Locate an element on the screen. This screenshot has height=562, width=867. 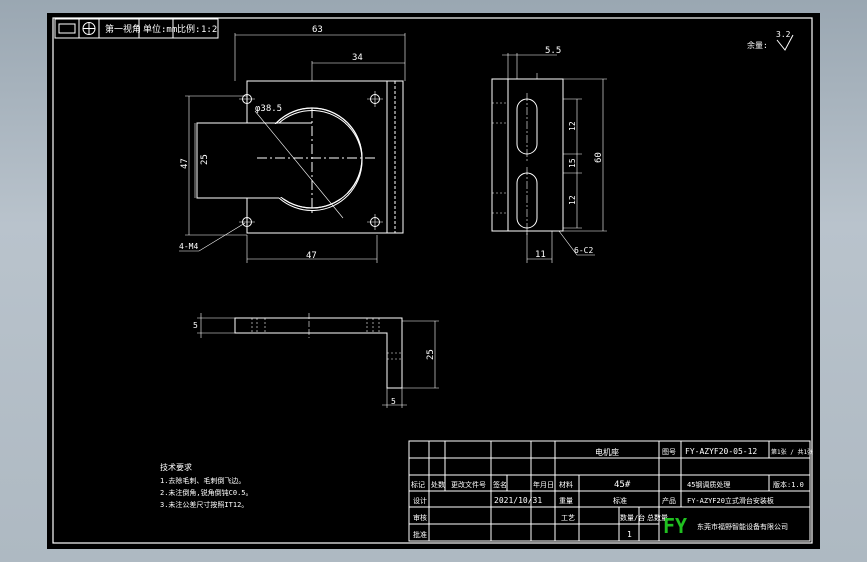
front-view is located at coordinates (292, 148).